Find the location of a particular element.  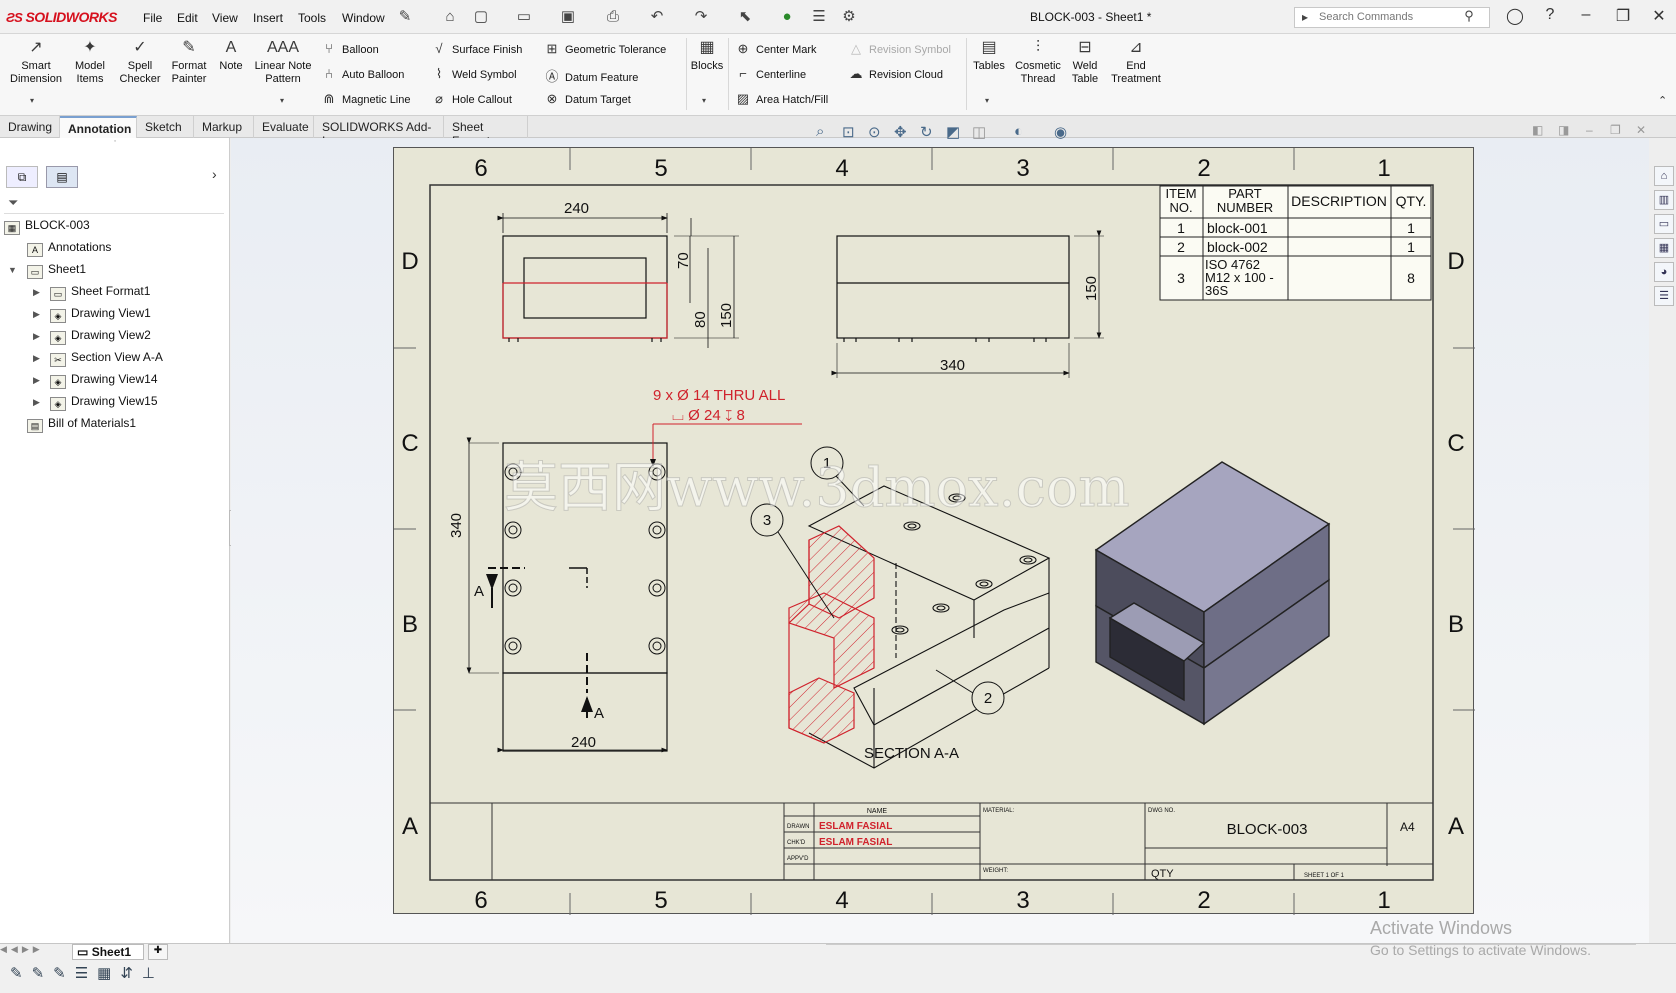

spell-checker-button: ✓ Spell Checker is located at coordinates (140, 62).